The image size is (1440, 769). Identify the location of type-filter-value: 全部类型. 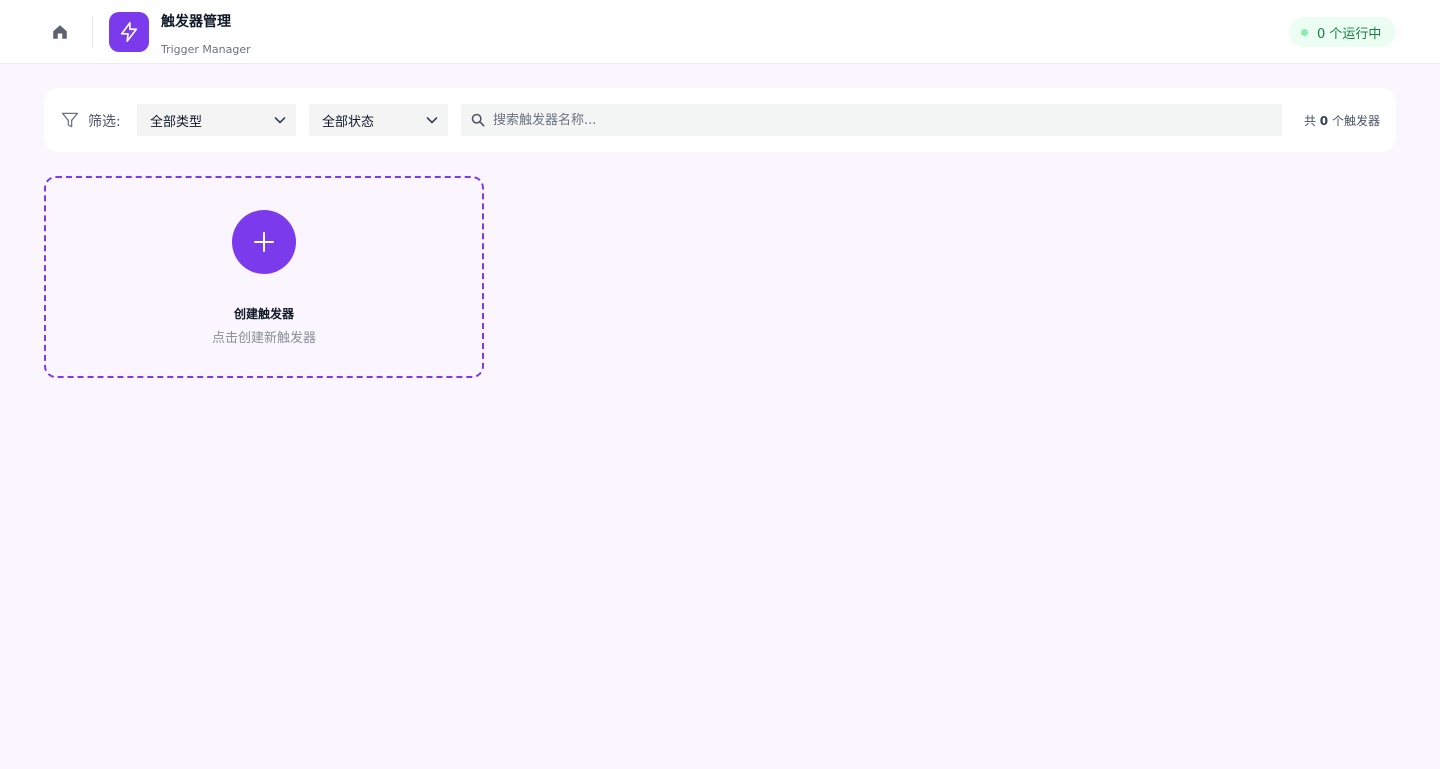
(176, 122).